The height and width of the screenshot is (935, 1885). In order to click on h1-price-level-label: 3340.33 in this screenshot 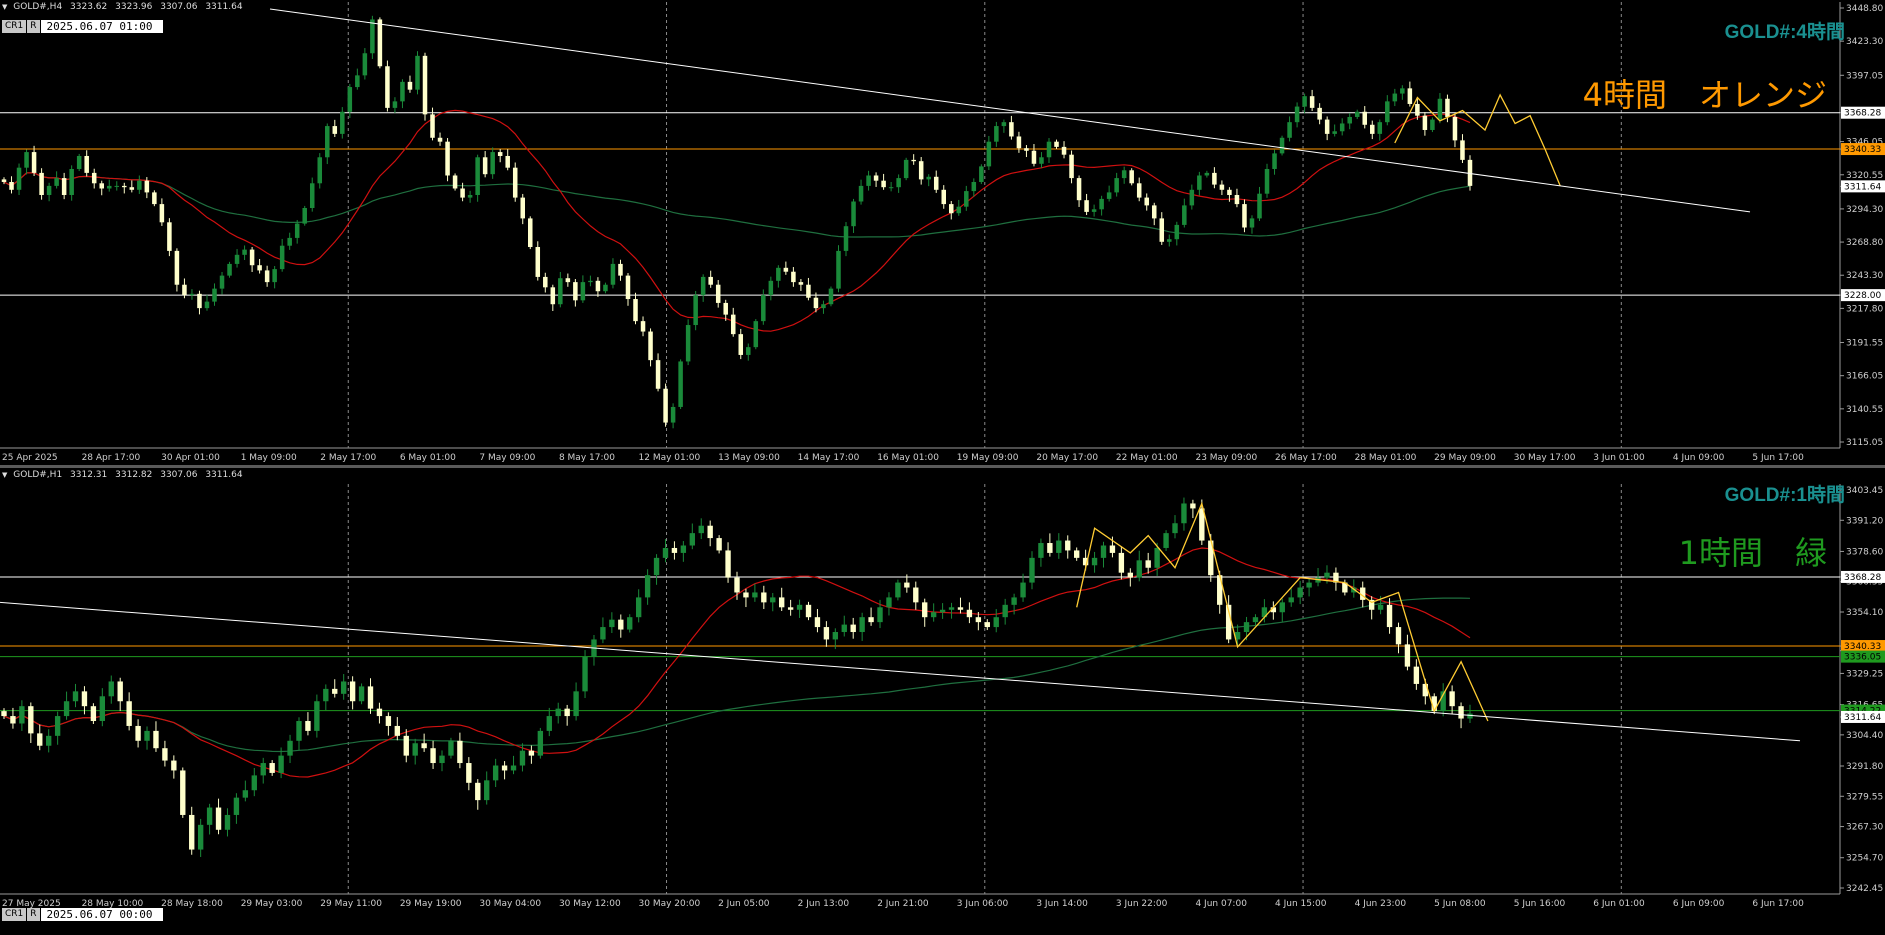, I will do `click(1862, 647)`.